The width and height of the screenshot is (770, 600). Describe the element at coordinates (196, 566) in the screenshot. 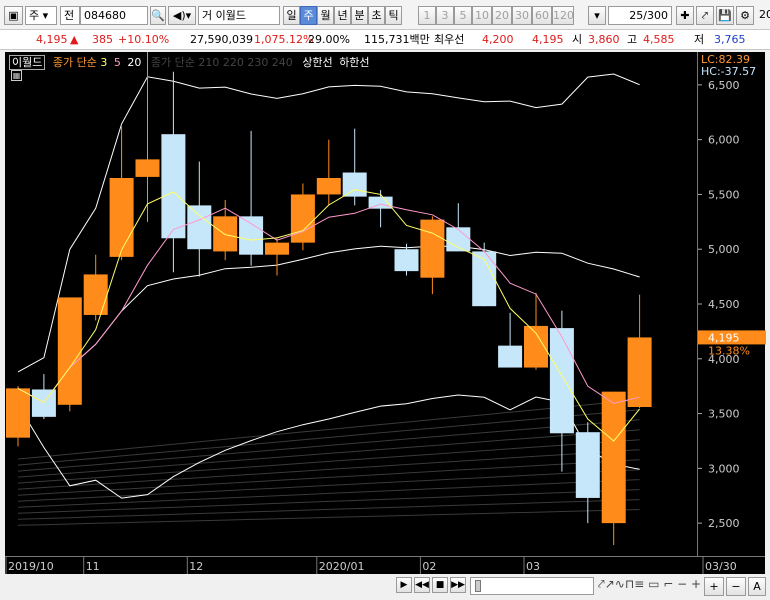

I see `x-tick-label: 12` at that location.